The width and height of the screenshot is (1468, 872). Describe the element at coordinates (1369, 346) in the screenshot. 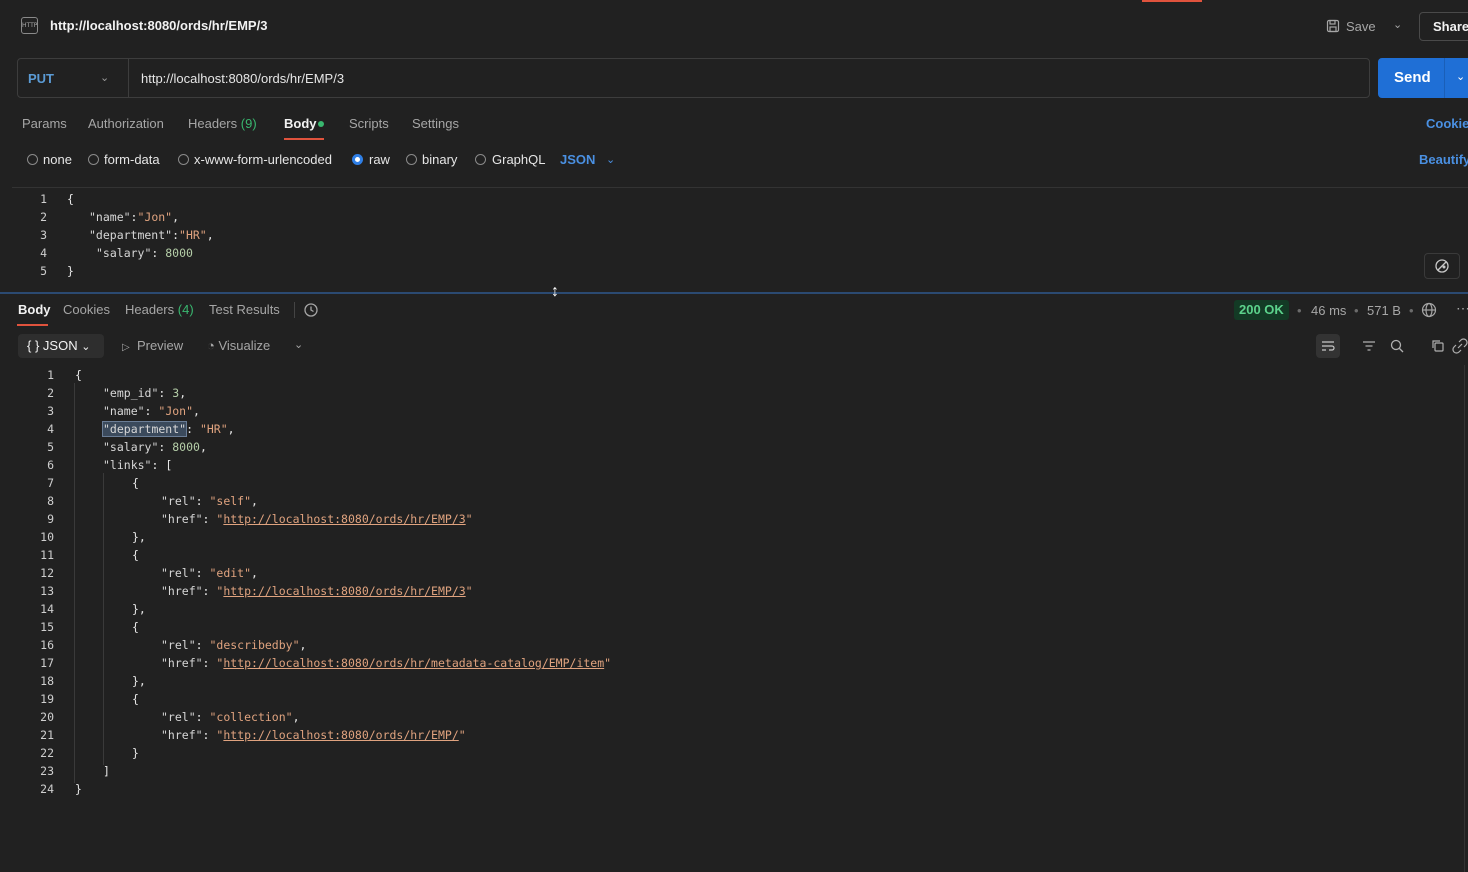

I see `filter-icon` at that location.